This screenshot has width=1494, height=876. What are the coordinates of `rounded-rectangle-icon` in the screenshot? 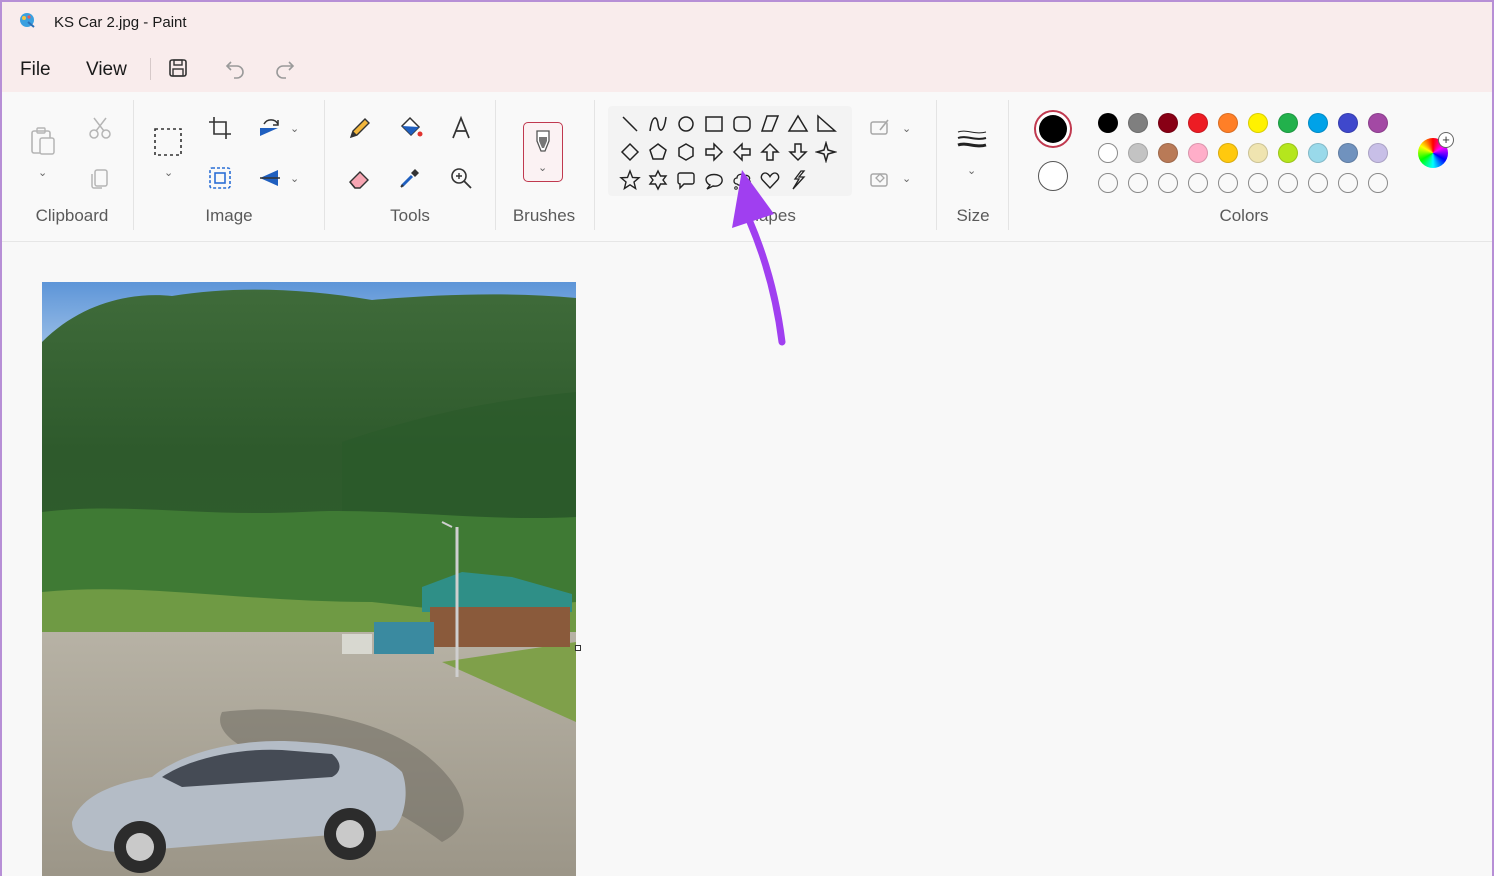 It's located at (742, 124).